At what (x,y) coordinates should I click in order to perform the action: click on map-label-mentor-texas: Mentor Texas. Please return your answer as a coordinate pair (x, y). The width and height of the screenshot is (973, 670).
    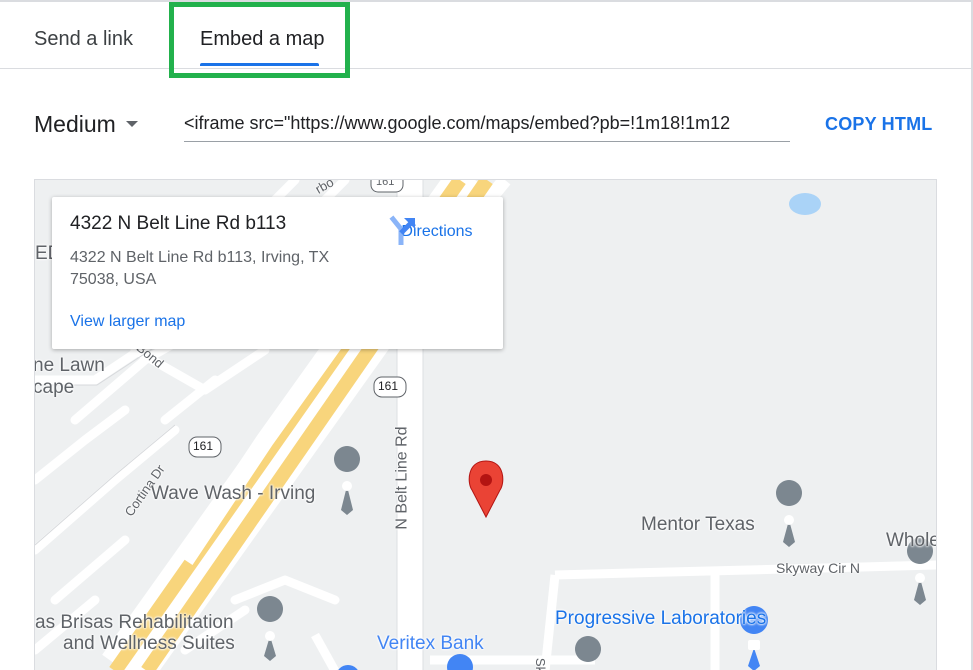
    Looking at the image, I should click on (698, 524).